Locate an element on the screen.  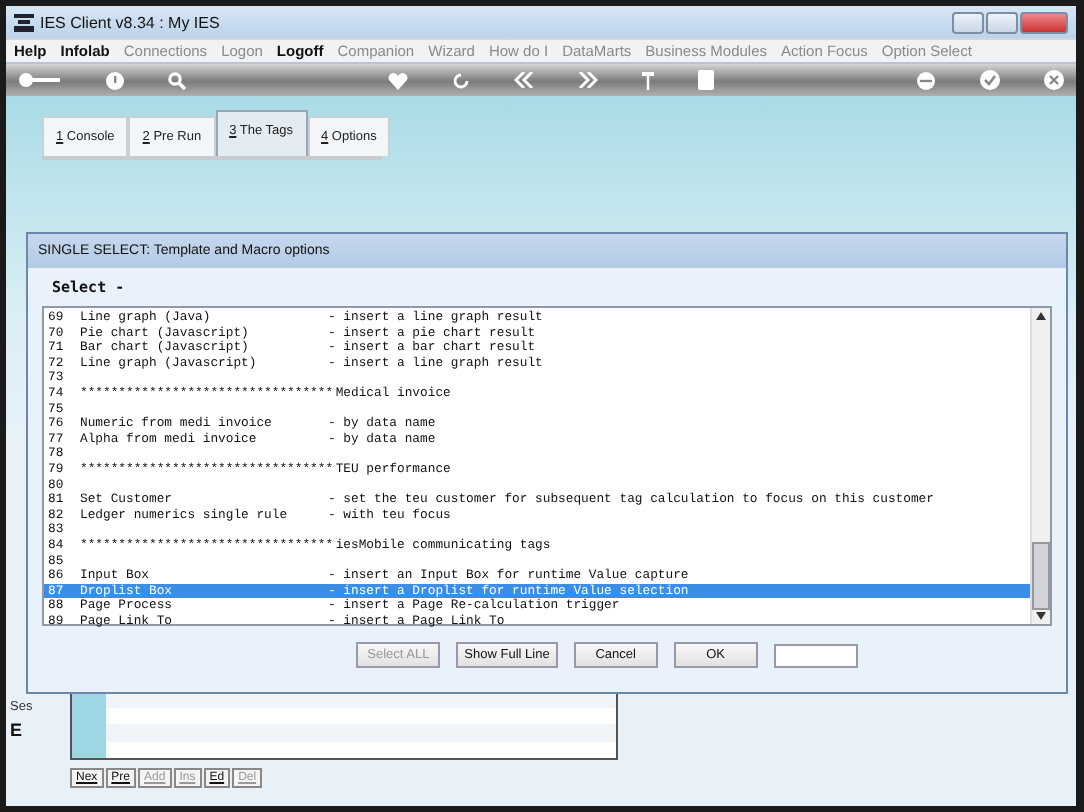
fast-forward-icon is located at coordinates (588, 80).